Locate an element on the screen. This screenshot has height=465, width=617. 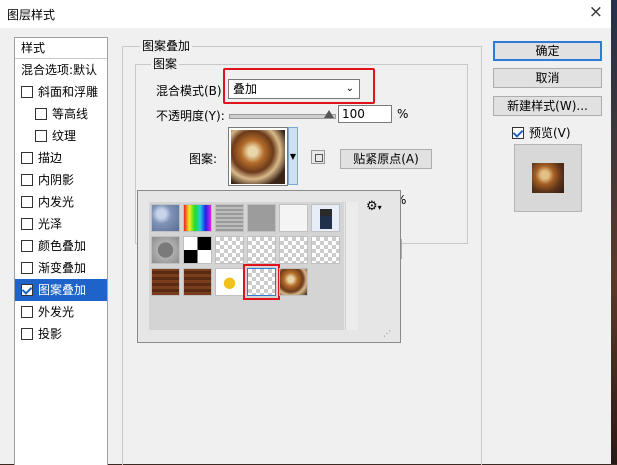
opacity-label: 不透明度(Y): is located at coordinates (190, 116).